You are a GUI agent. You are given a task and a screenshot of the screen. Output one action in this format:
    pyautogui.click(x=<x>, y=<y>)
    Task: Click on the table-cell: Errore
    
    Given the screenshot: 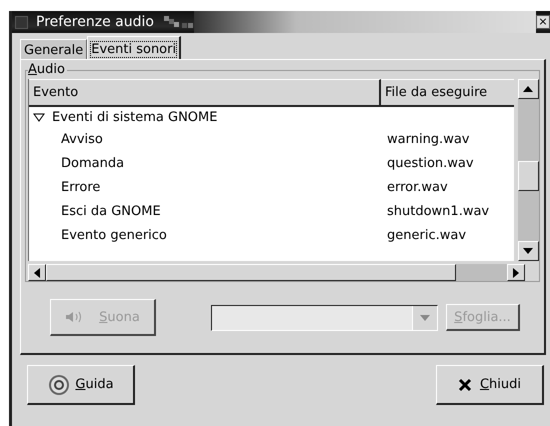 What is the action you would take?
    pyautogui.click(x=80, y=187)
    